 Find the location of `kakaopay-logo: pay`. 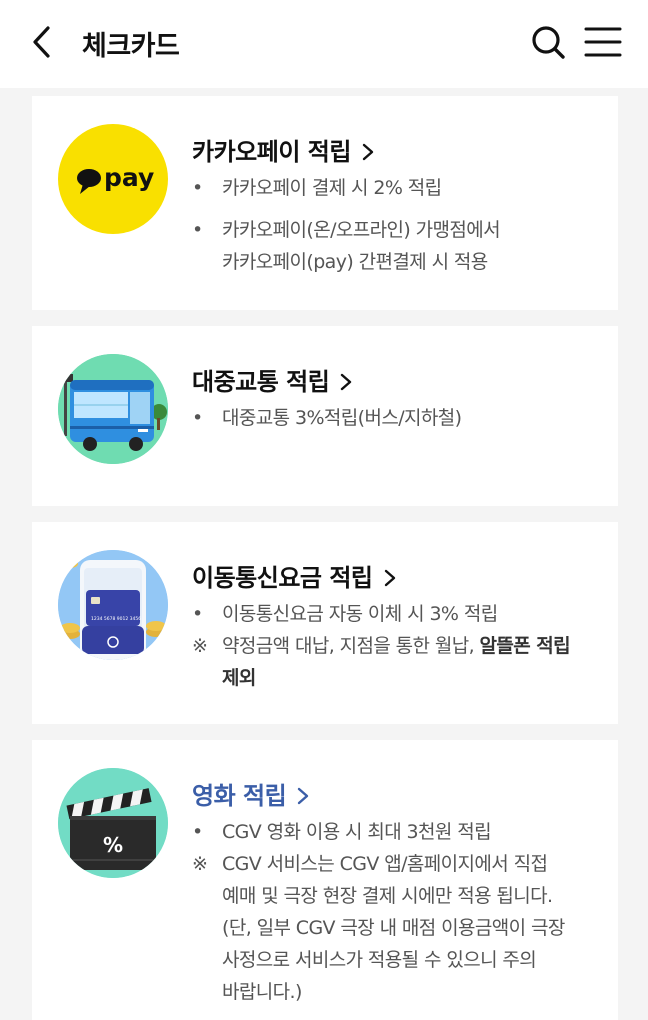

kakaopay-logo: pay is located at coordinates (113, 179).